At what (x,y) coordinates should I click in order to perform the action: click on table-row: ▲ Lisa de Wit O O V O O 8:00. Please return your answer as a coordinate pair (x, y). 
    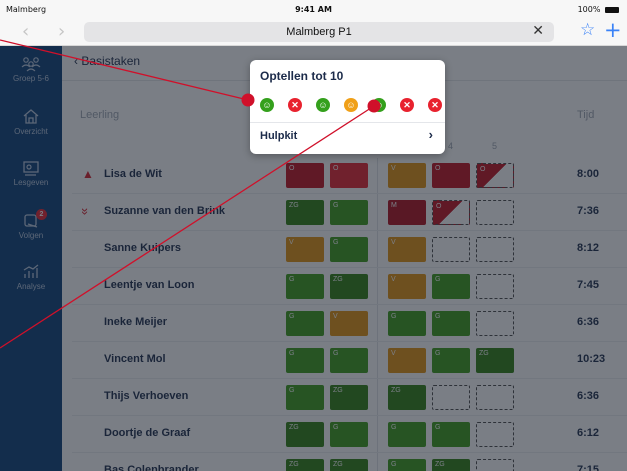
    Looking at the image, I should click on (344, 176).